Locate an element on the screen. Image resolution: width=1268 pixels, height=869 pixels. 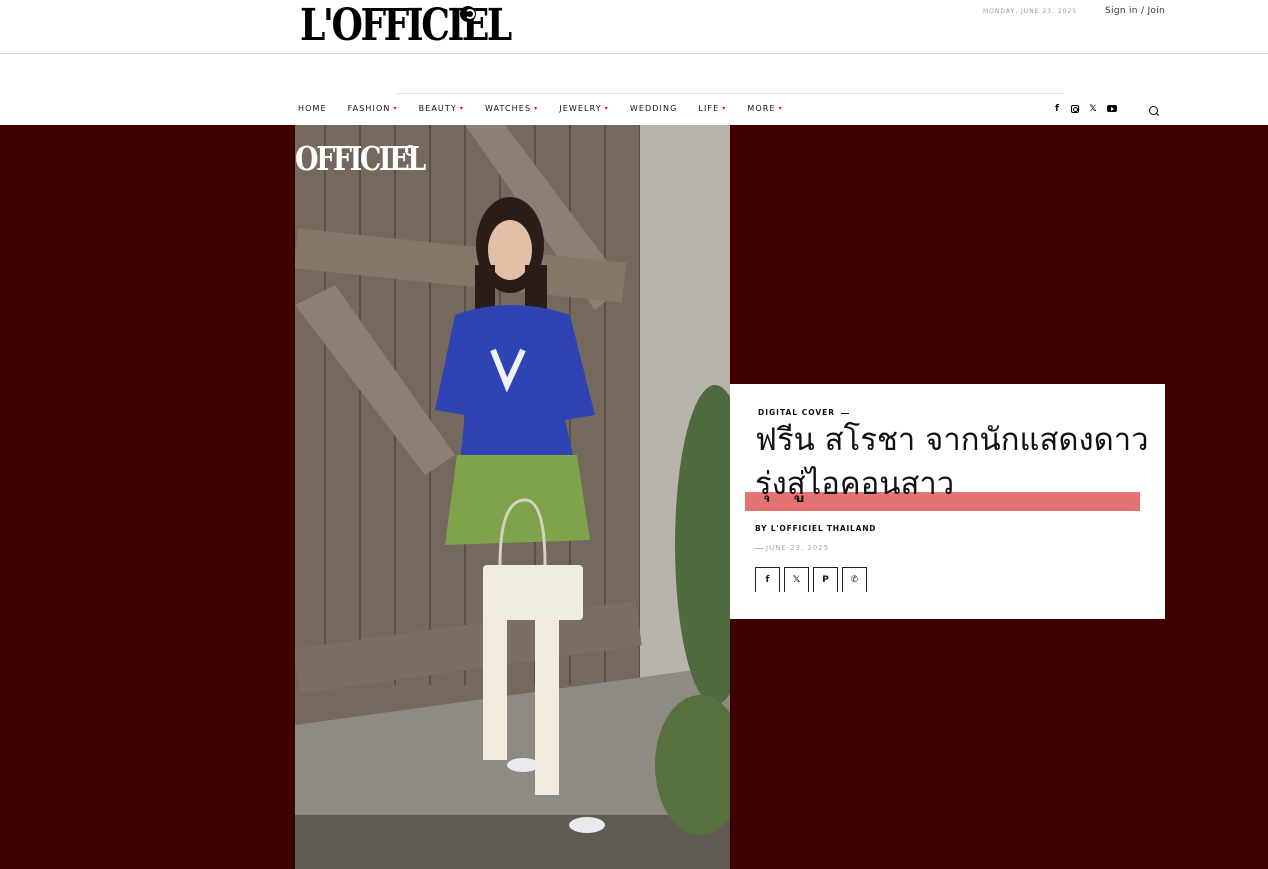
instagram-icon is located at coordinates (1075, 109).